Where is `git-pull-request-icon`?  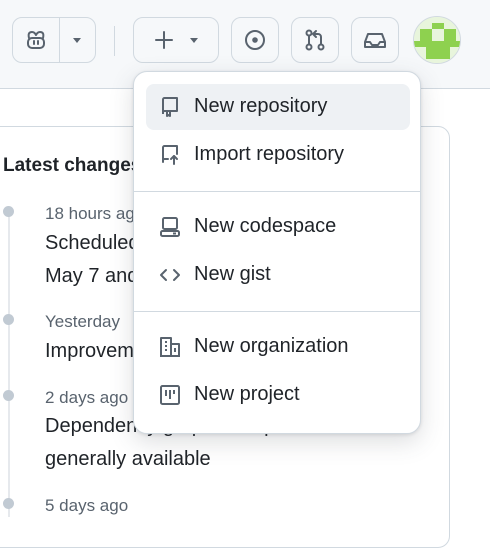 git-pull-request-icon is located at coordinates (315, 40).